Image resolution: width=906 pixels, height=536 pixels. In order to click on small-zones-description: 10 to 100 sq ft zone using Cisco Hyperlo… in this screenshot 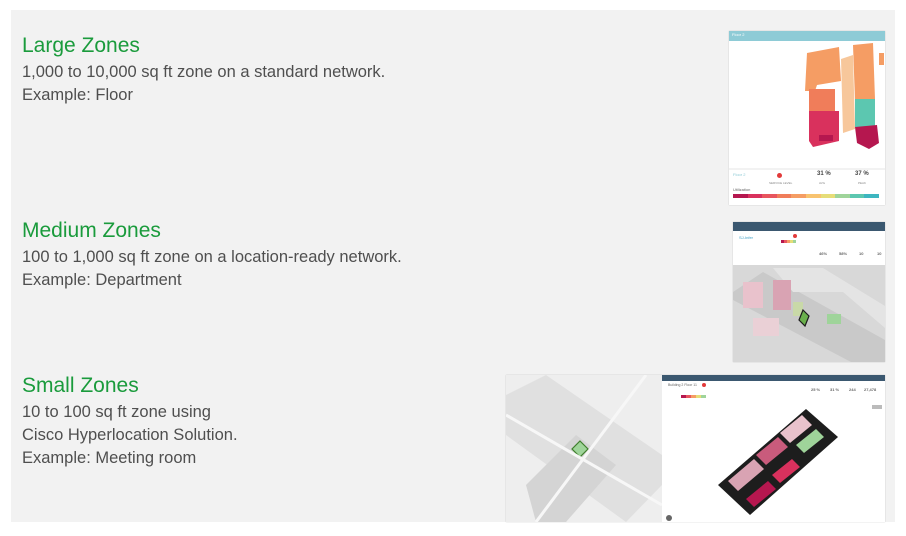, I will do `click(130, 435)`.